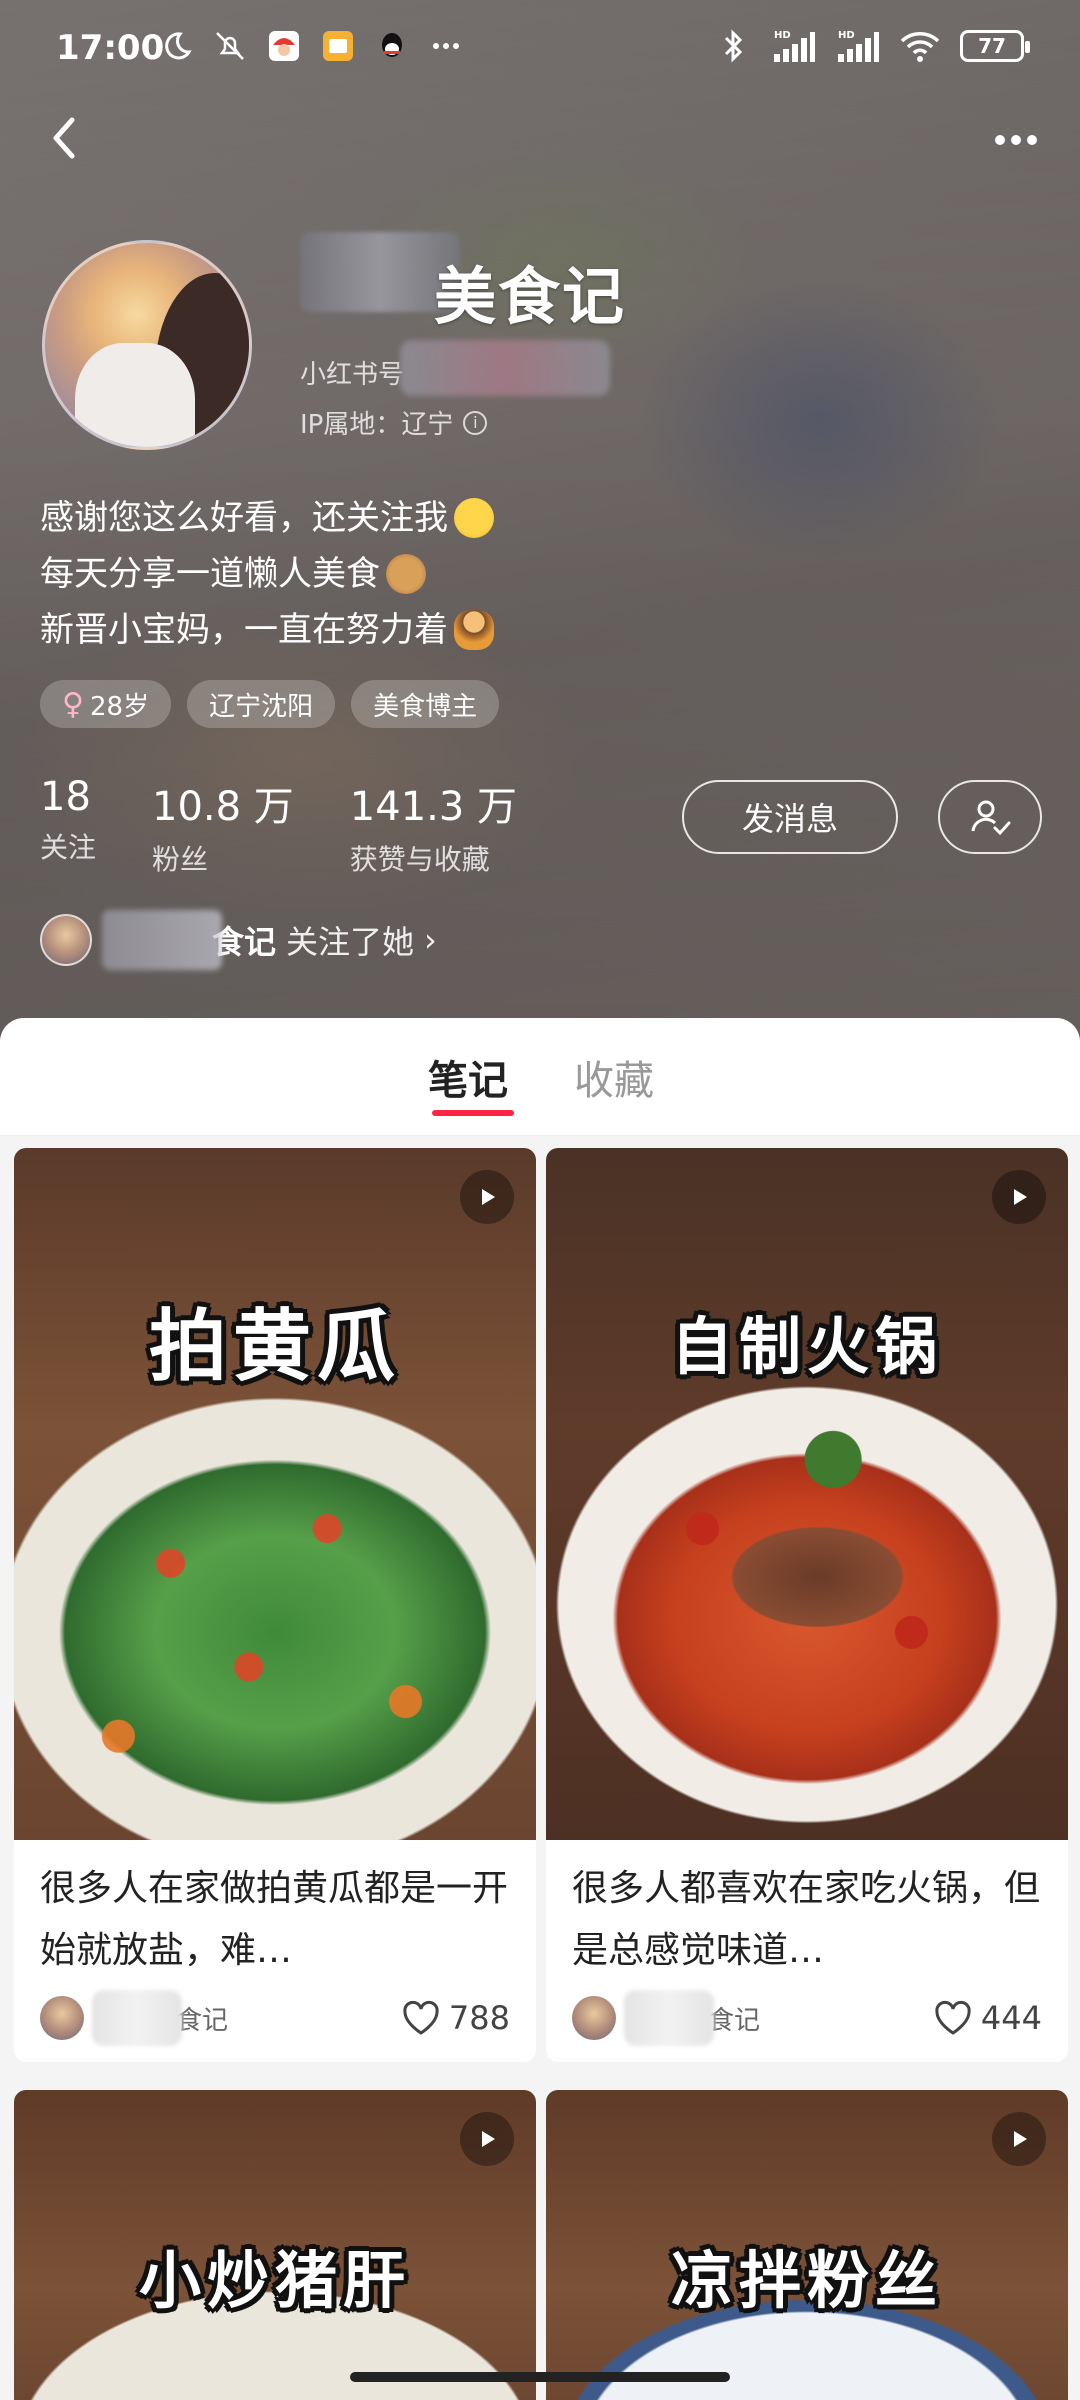  Describe the element at coordinates (73, 704) in the screenshot. I see `female-icon: ♀` at that location.